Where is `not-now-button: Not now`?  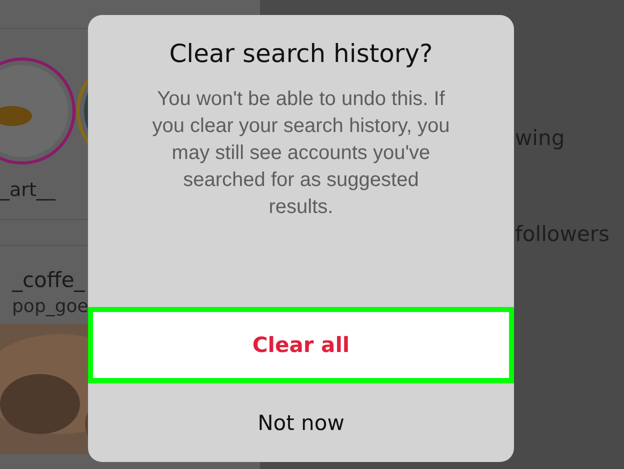 not-now-button: Not now is located at coordinates (301, 422).